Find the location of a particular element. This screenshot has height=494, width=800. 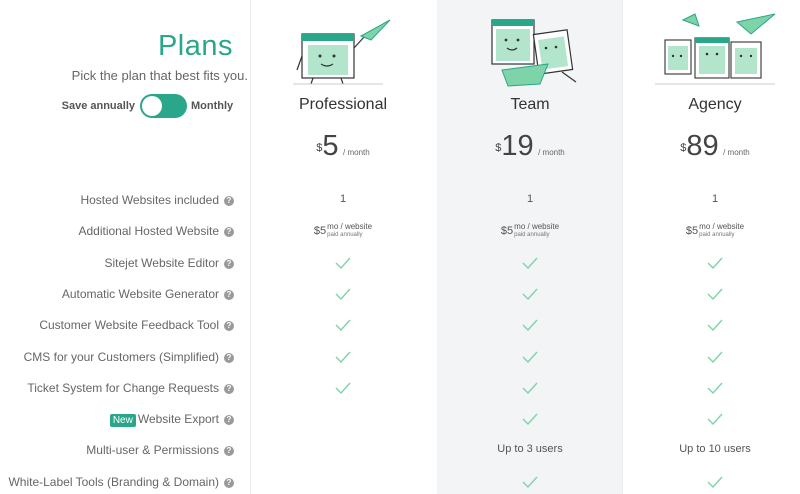

feature-label: Ticket System for Change Requests is located at coordinates (109, 388).